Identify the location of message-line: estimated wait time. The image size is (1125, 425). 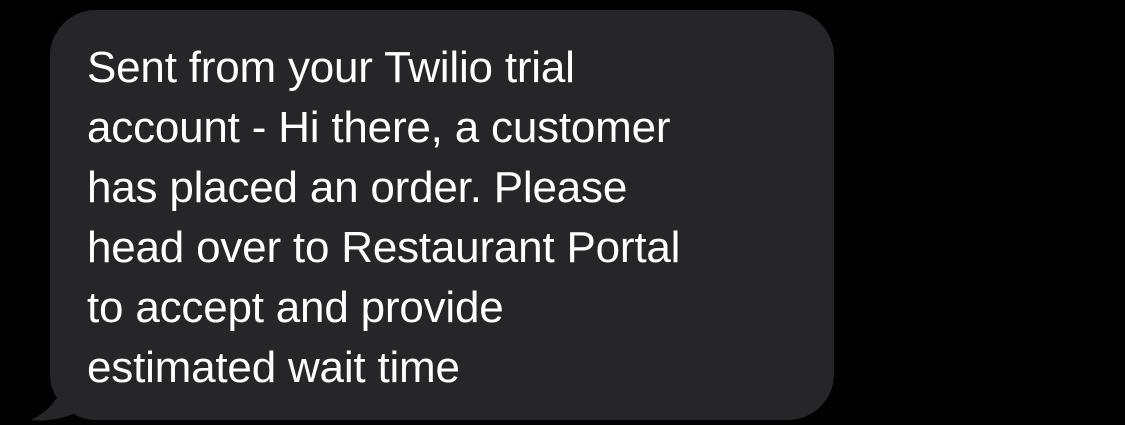
(273, 367).